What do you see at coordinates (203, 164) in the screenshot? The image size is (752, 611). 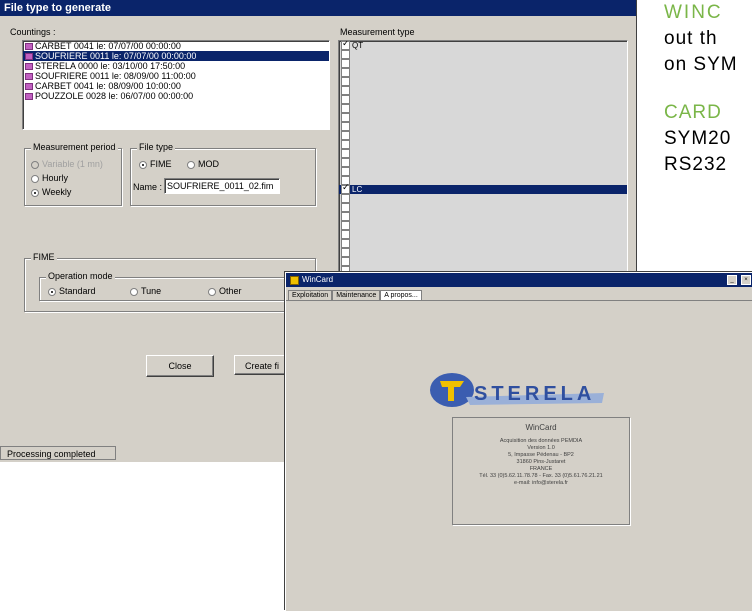 I see `filetype-mod-radio: MOD` at bounding box center [203, 164].